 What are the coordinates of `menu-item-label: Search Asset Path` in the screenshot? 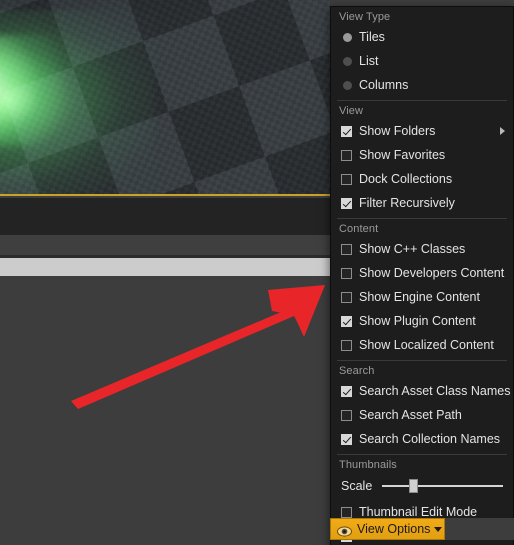 It's located at (410, 415).